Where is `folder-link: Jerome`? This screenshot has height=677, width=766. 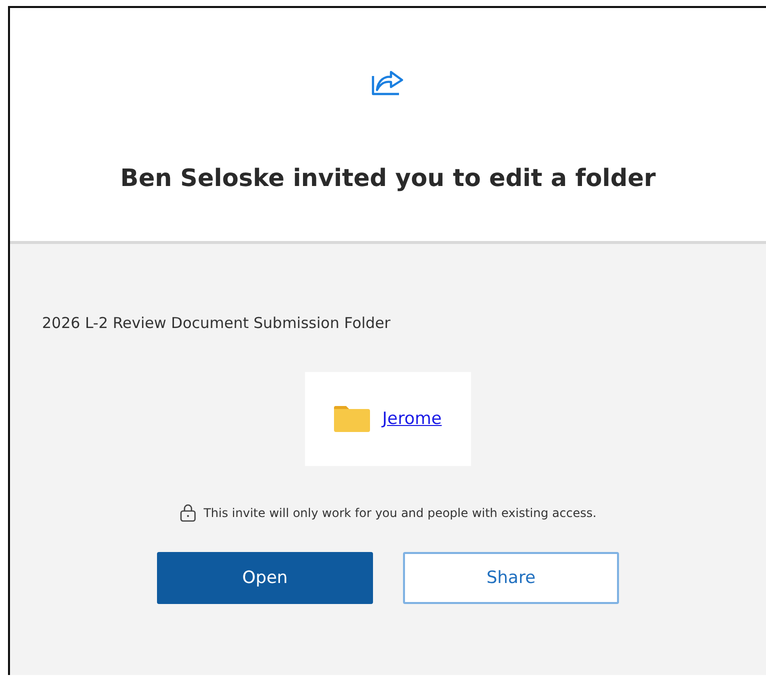
folder-link: Jerome is located at coordinates (412, 419).